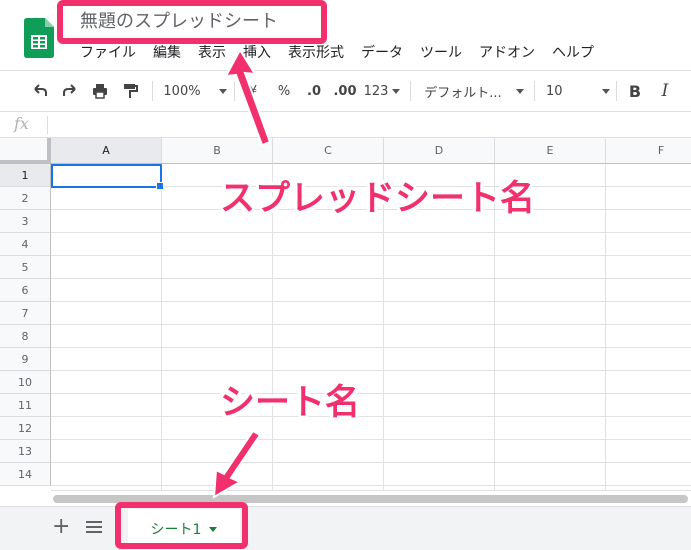 The height and width of the screenshot is (550, 691). I want to click on row-header-10: 10, so click(25, 382).